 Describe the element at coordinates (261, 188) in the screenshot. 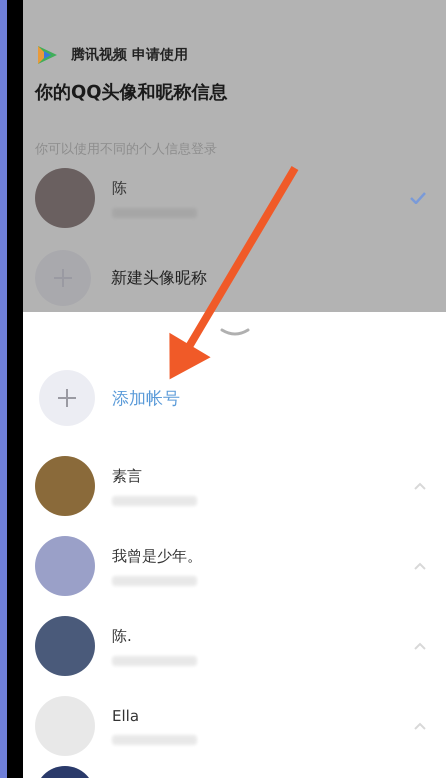

I see `profile-name: 陈` at that location.